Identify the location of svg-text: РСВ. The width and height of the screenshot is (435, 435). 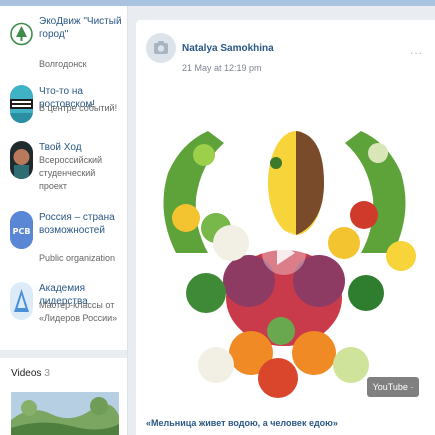
(22, 231).